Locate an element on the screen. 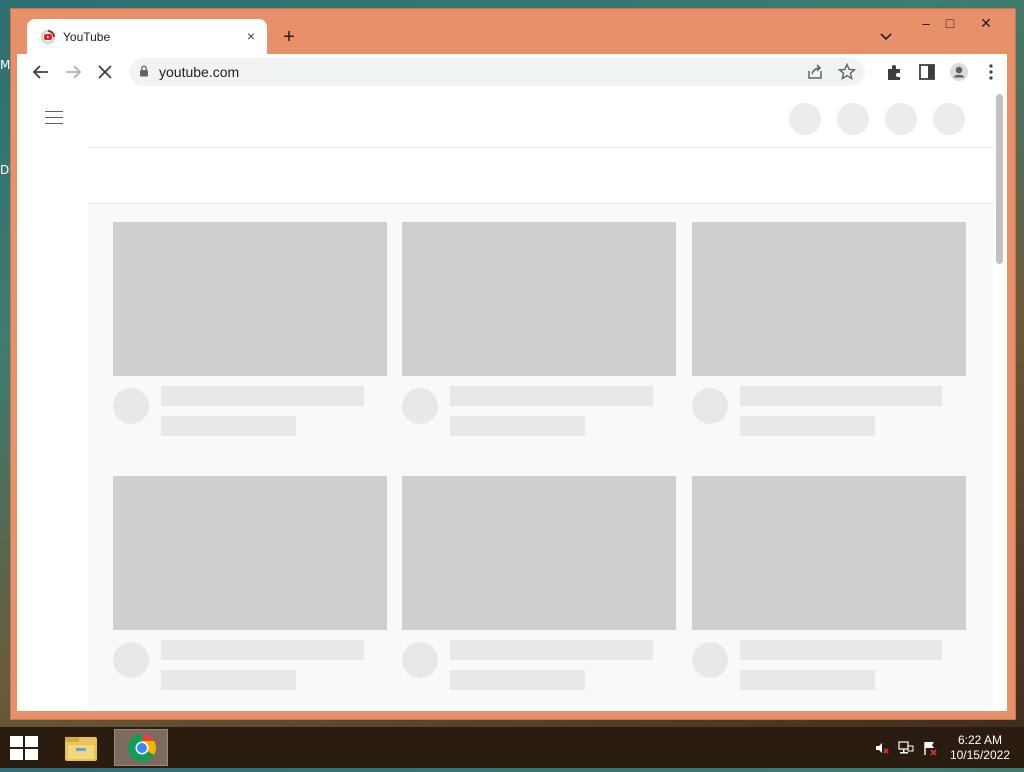 This screenshot has width=1024, height=772. system-clock: 6:22 AM 10/15/2022 is located at coordinates (980, 748).